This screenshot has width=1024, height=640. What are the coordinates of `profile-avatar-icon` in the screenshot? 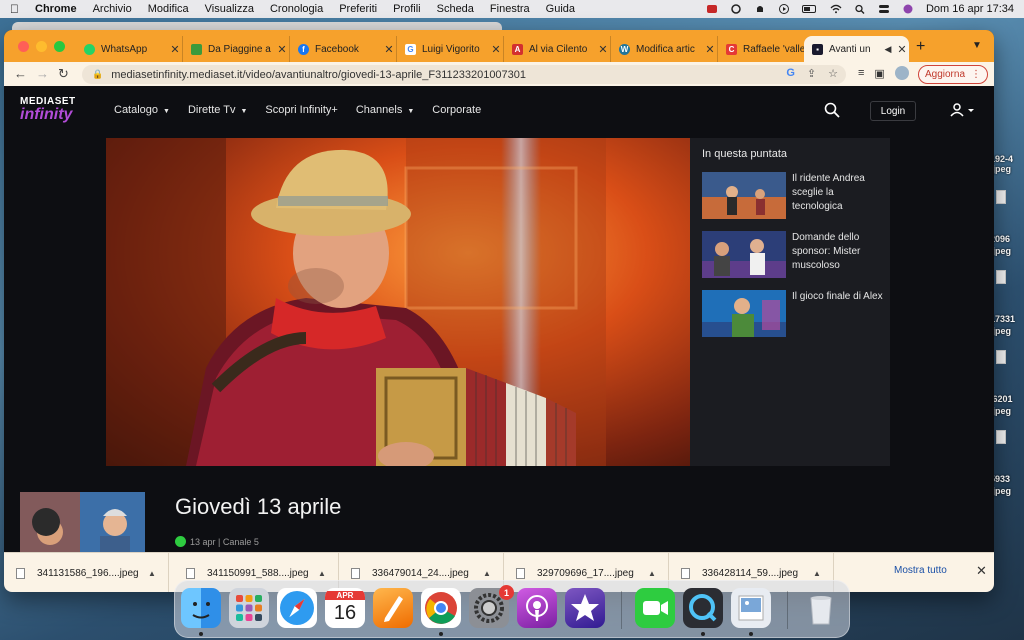 It's located at (901, 73).